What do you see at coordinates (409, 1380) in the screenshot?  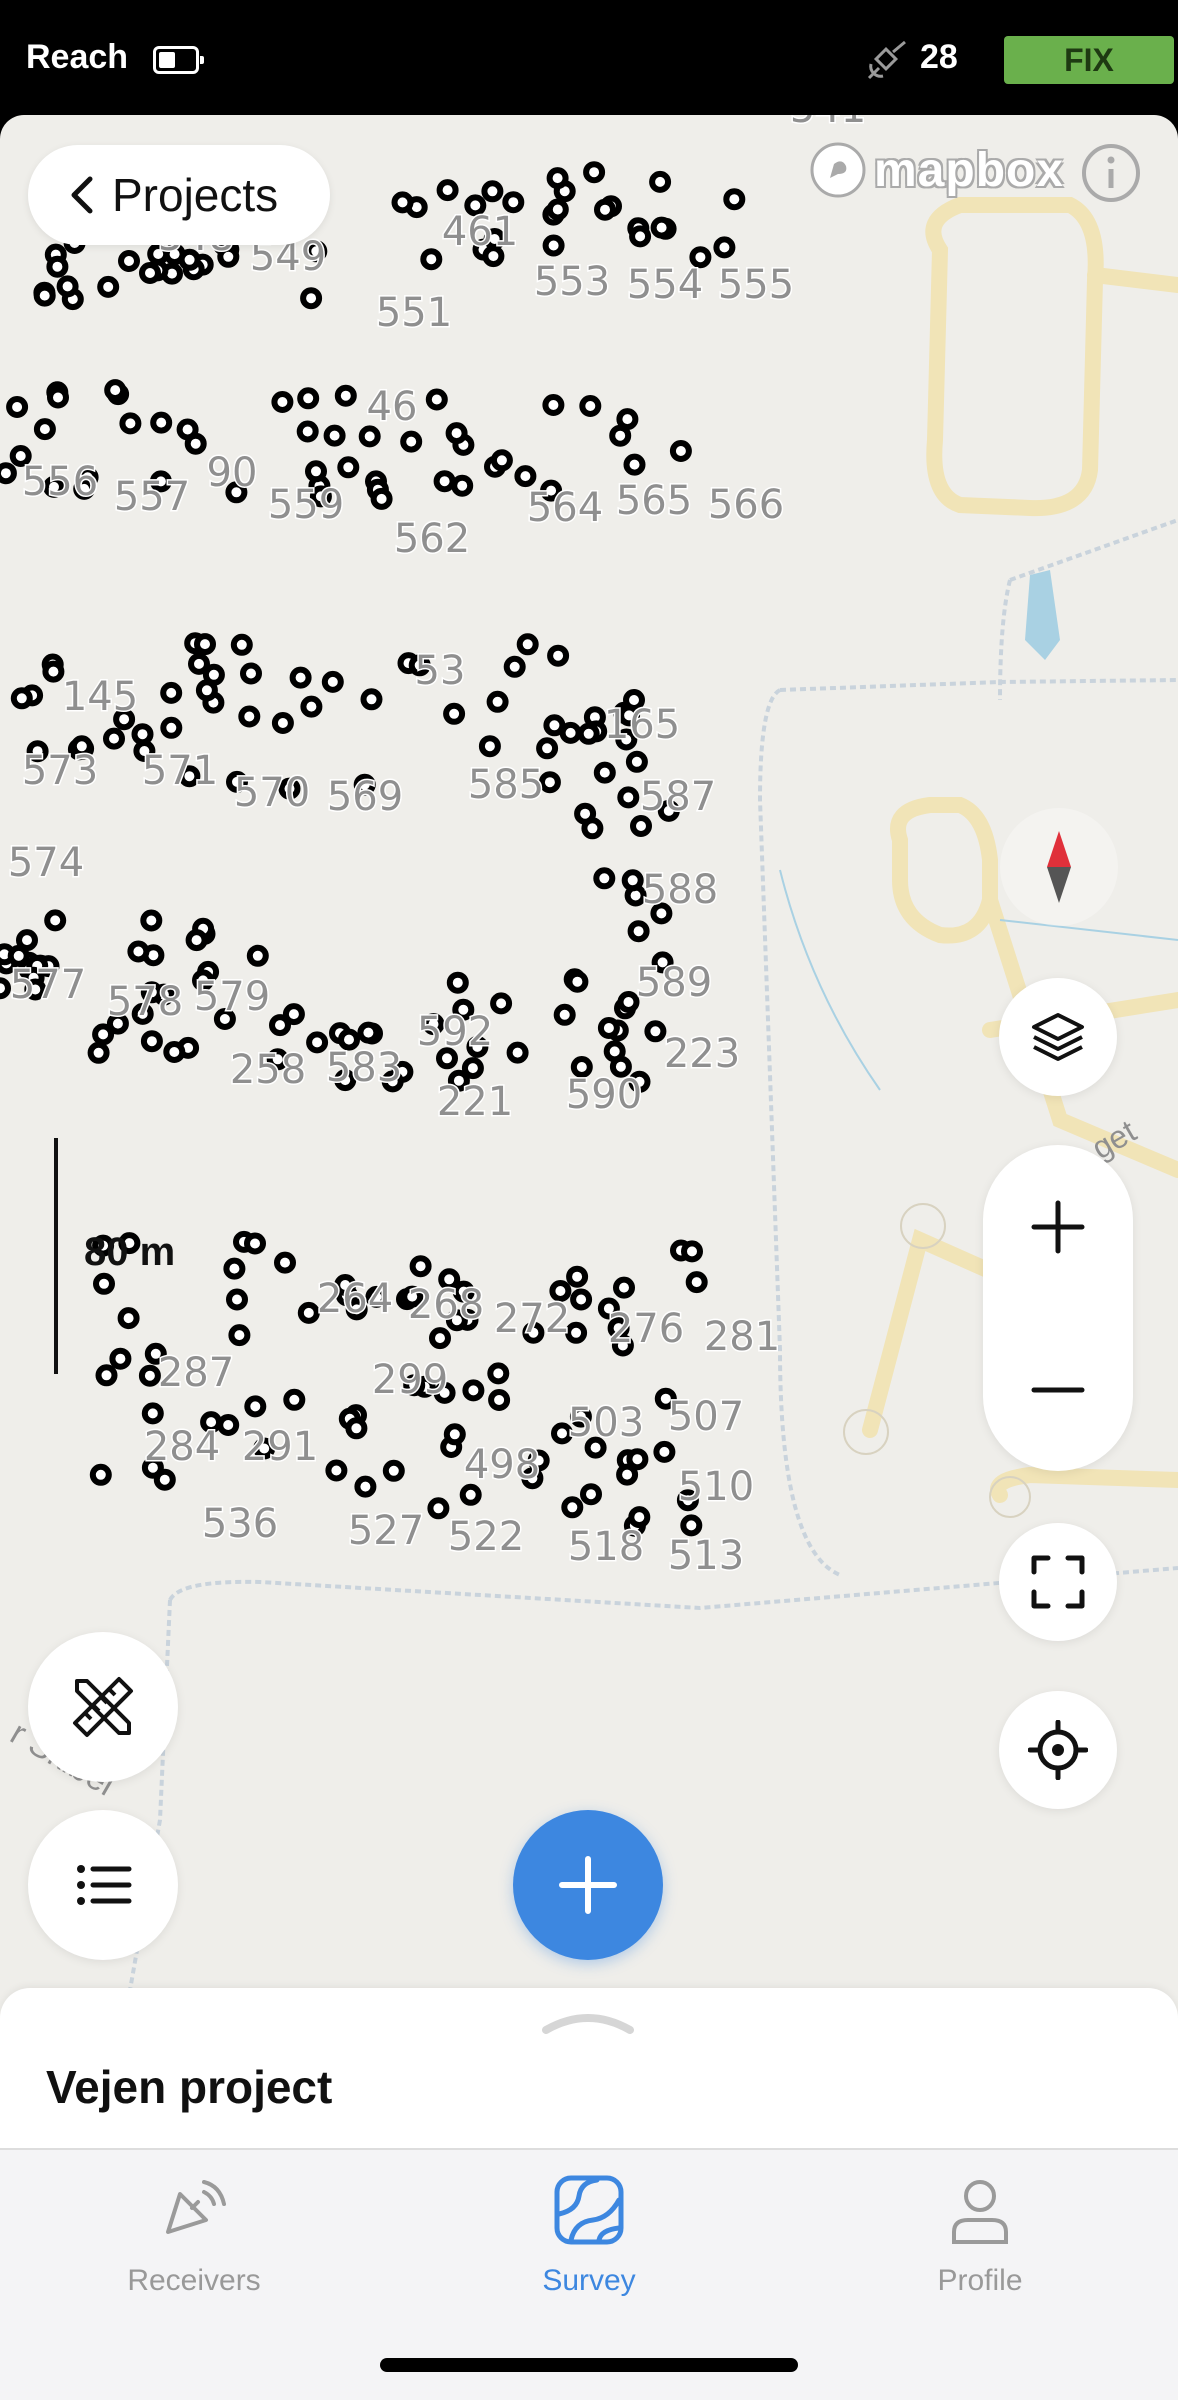 I see `point-label: 299` at bounding box center [409, 1380].